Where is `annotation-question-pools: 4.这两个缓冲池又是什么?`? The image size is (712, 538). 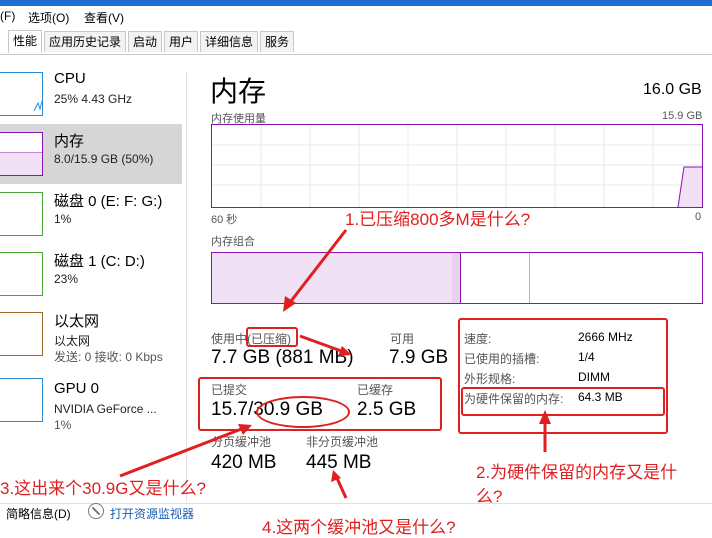 annotation-question-pools: 4.这两个缓冲池又是什么? is located at coordinates (359, 527).